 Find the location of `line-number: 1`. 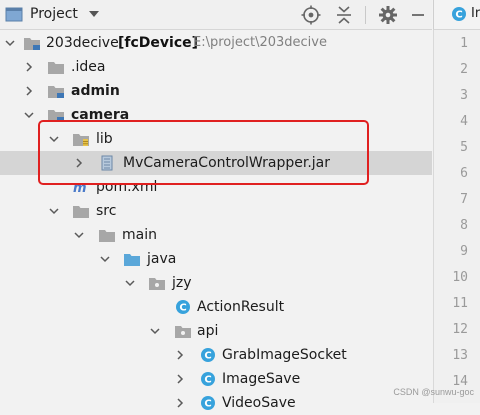

line-number: 1 is located at coordinates (464, 43).